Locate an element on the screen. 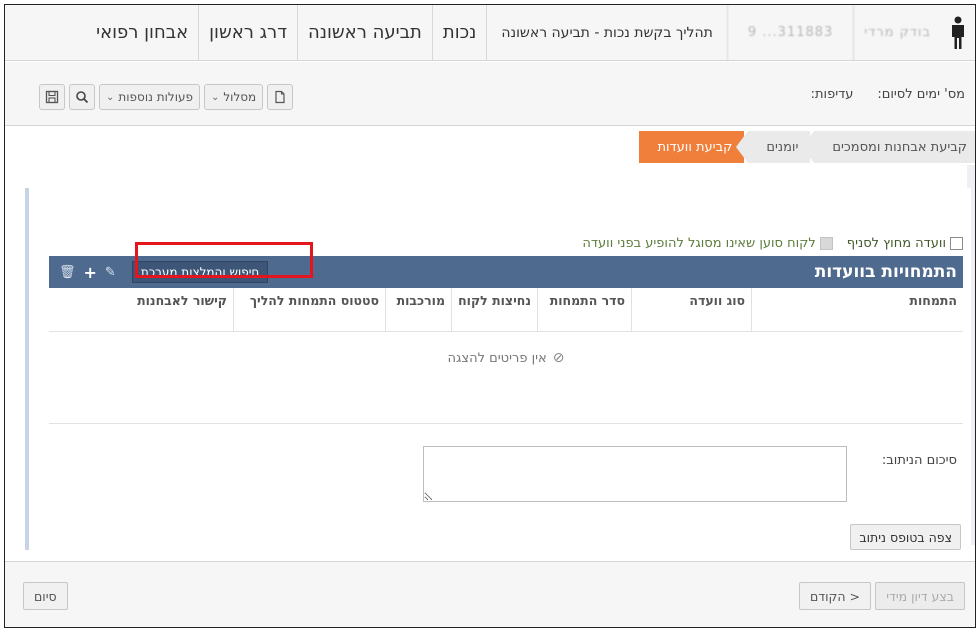 The height and width of the screenshot is (632, 980). more-actions-label: פעולות נוספות is located at coordinates (155, 97).